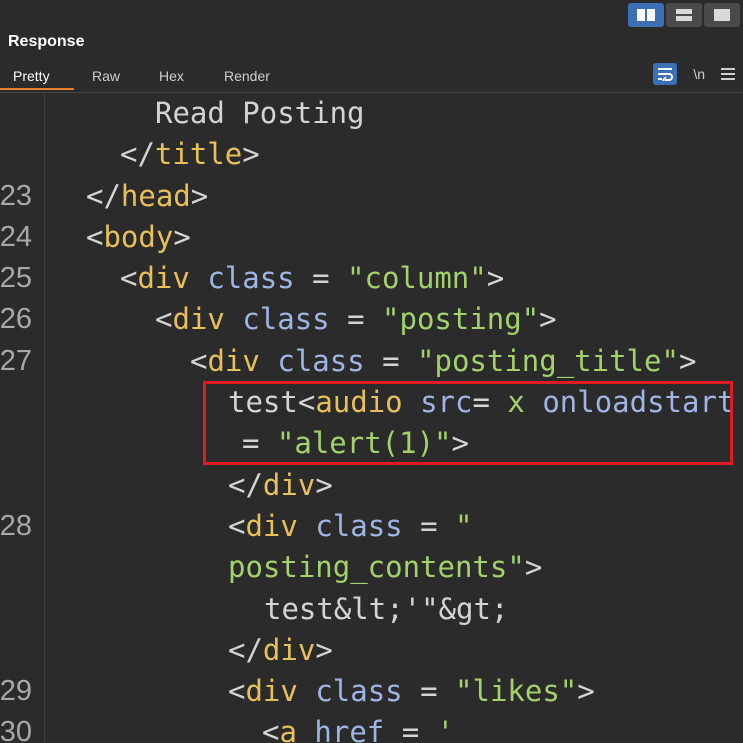 Image resolution: width=743 pixels, height=743 pixels. Describe the element at coordinates (699, 74) in the screenshot. I see `show-newlines-button: \n` at that location.